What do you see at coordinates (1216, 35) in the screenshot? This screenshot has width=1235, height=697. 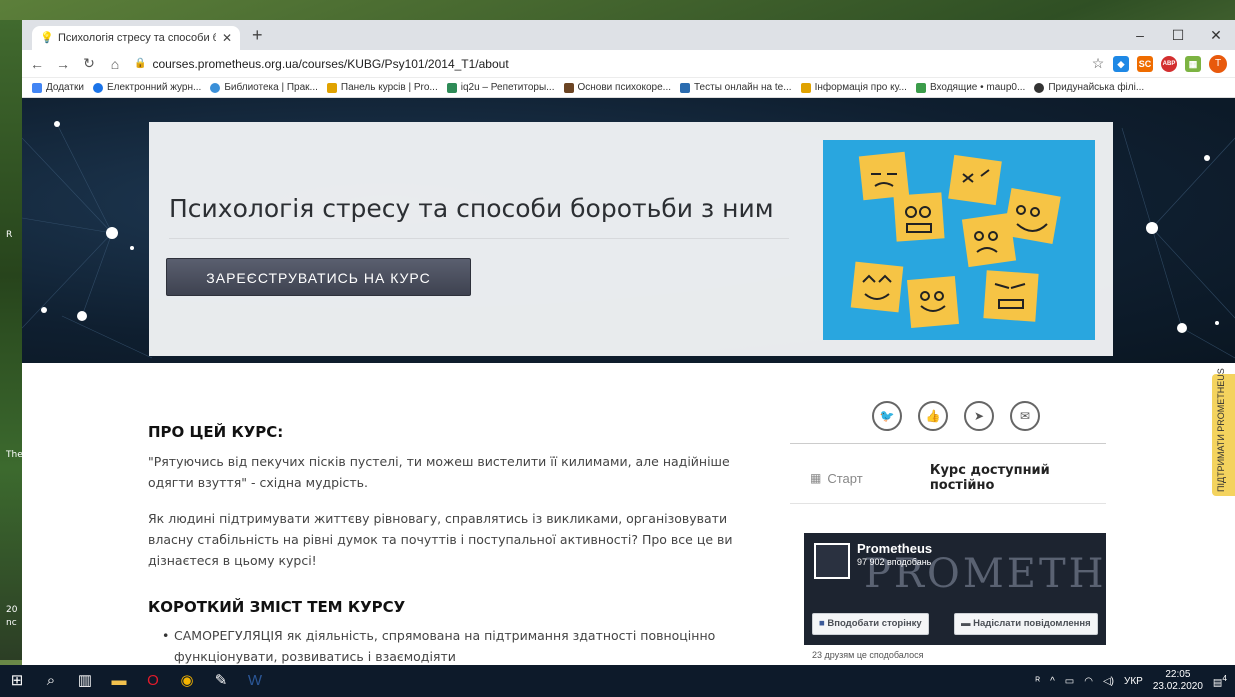 I see `close-window-icon: ✕` at bounding box center [1216, 35].